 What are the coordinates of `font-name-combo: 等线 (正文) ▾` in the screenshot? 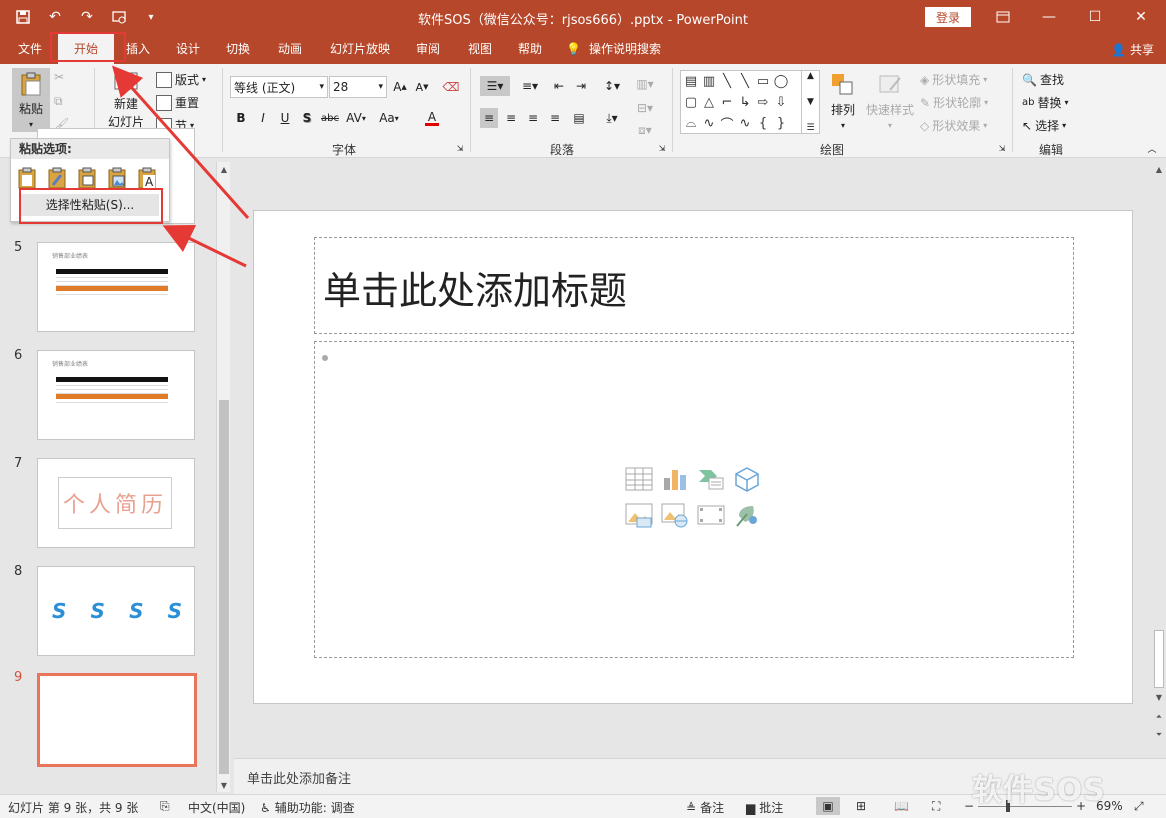 It's located at (279, 87).